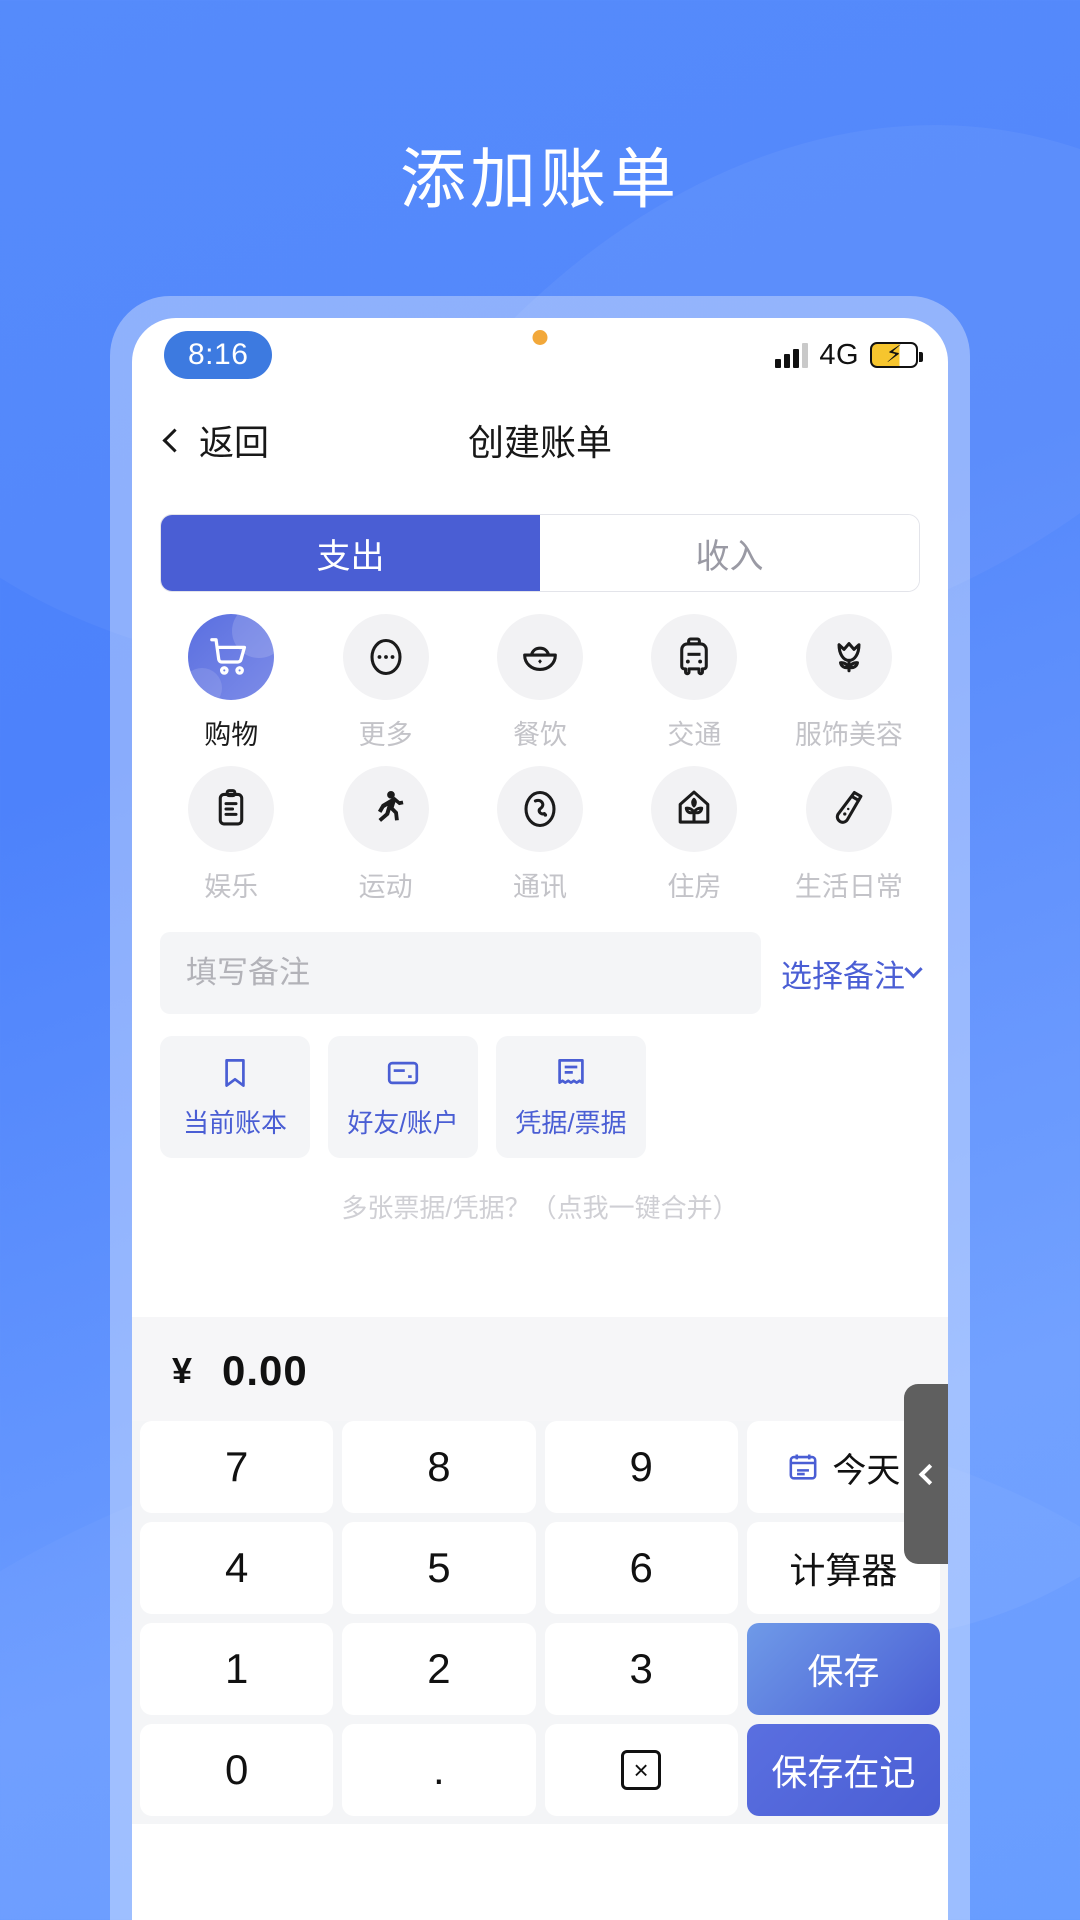  I want to click on category-label: 住房, so click(694, 887).